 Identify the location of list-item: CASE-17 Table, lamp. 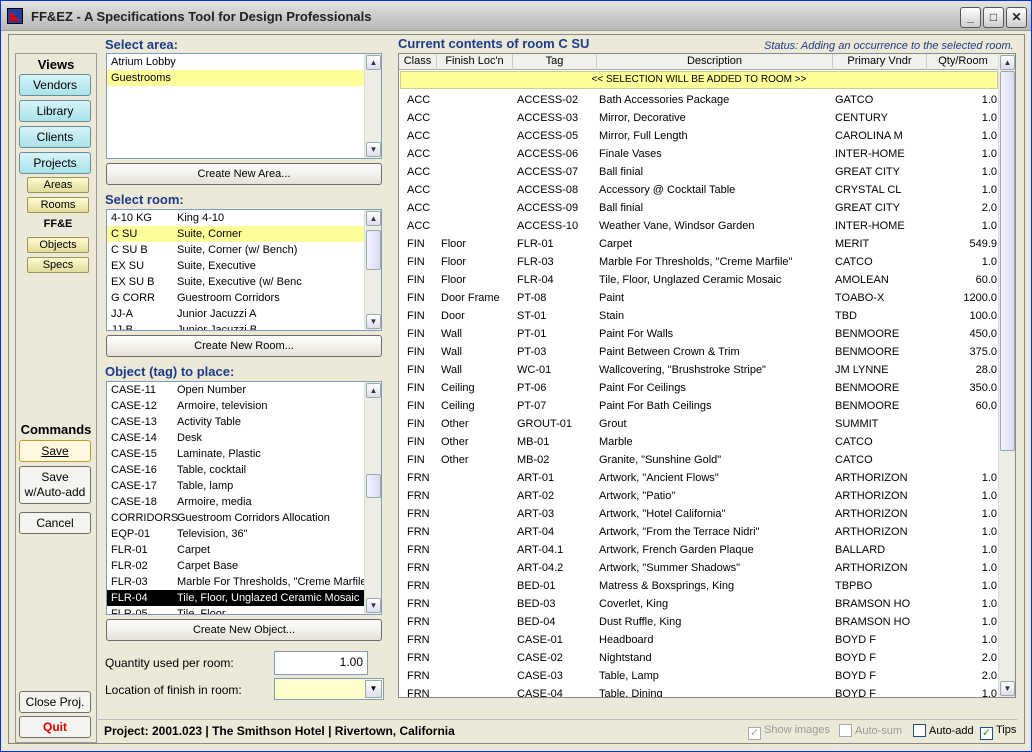
(236, 486).